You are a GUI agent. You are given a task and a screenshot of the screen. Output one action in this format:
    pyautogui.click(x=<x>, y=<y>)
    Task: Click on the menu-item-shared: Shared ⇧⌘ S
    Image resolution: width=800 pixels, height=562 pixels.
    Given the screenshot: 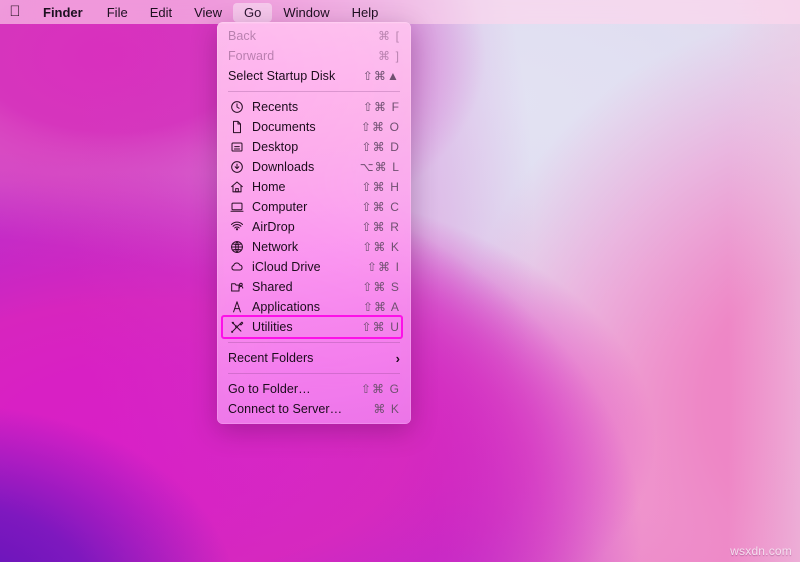 What is the action you would take?
    pyautogui.click(x=314, y=287)
    